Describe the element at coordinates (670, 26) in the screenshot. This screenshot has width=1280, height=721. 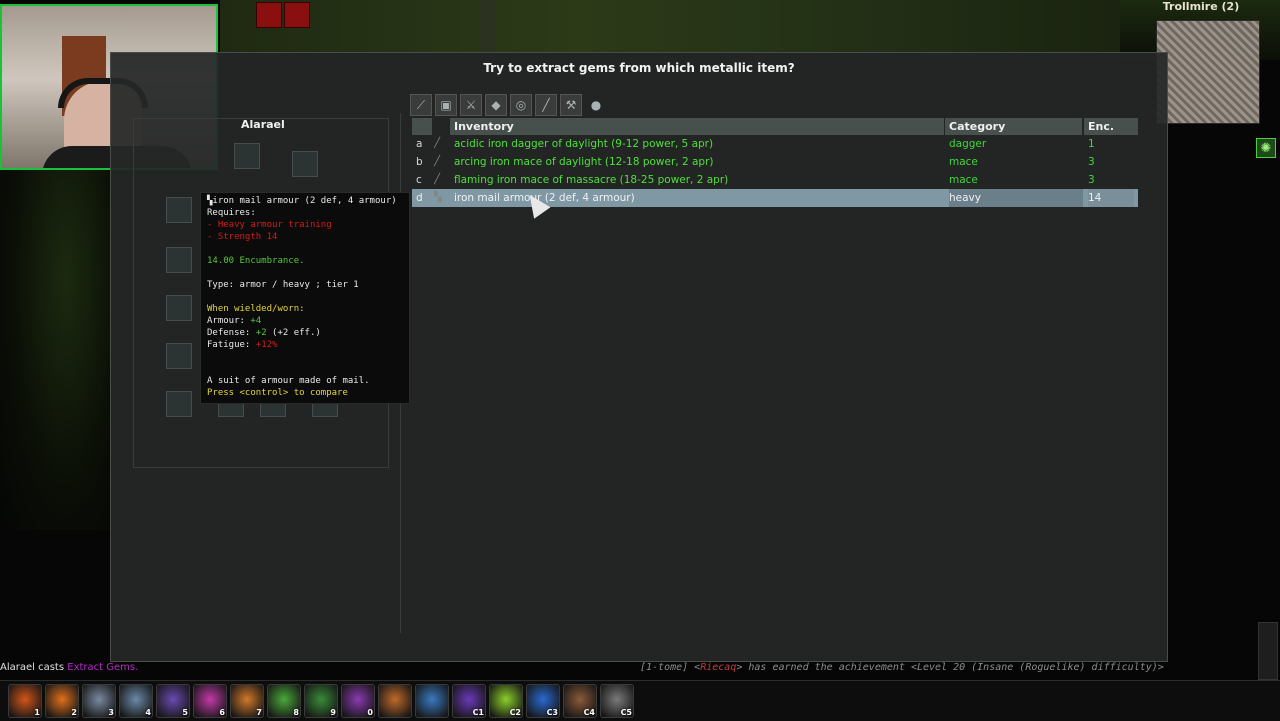
I see `game-world-top` at that location.